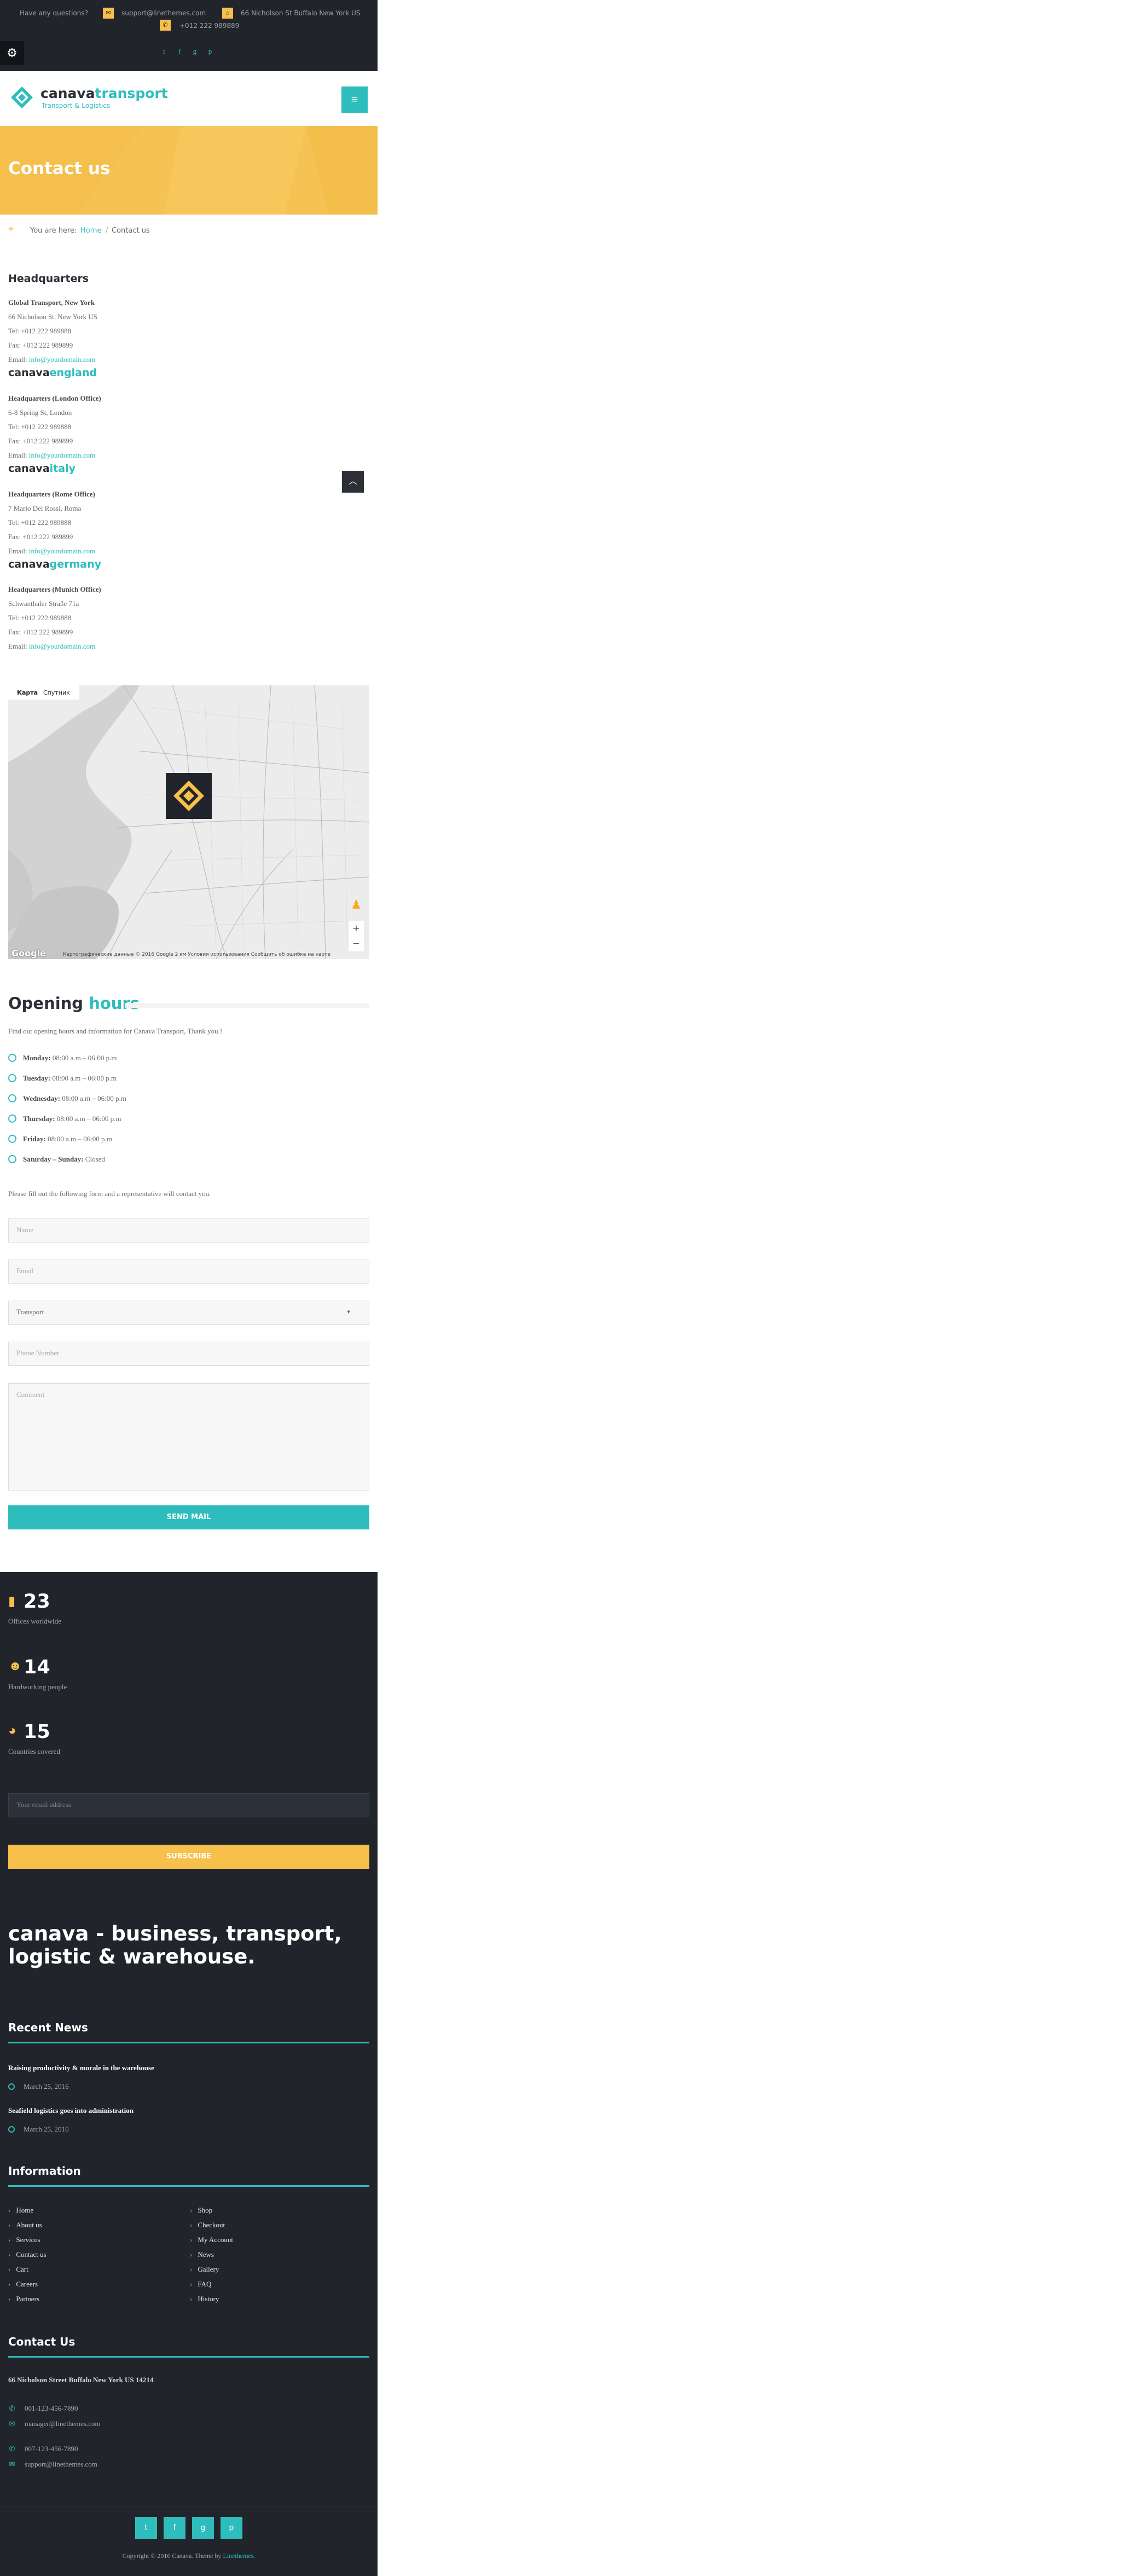 The image size is (1131, 2576). Describe the element at coordinates (53, 231) in the screenshot. I see `breadcrumb-prefix: You are here:` at that location.